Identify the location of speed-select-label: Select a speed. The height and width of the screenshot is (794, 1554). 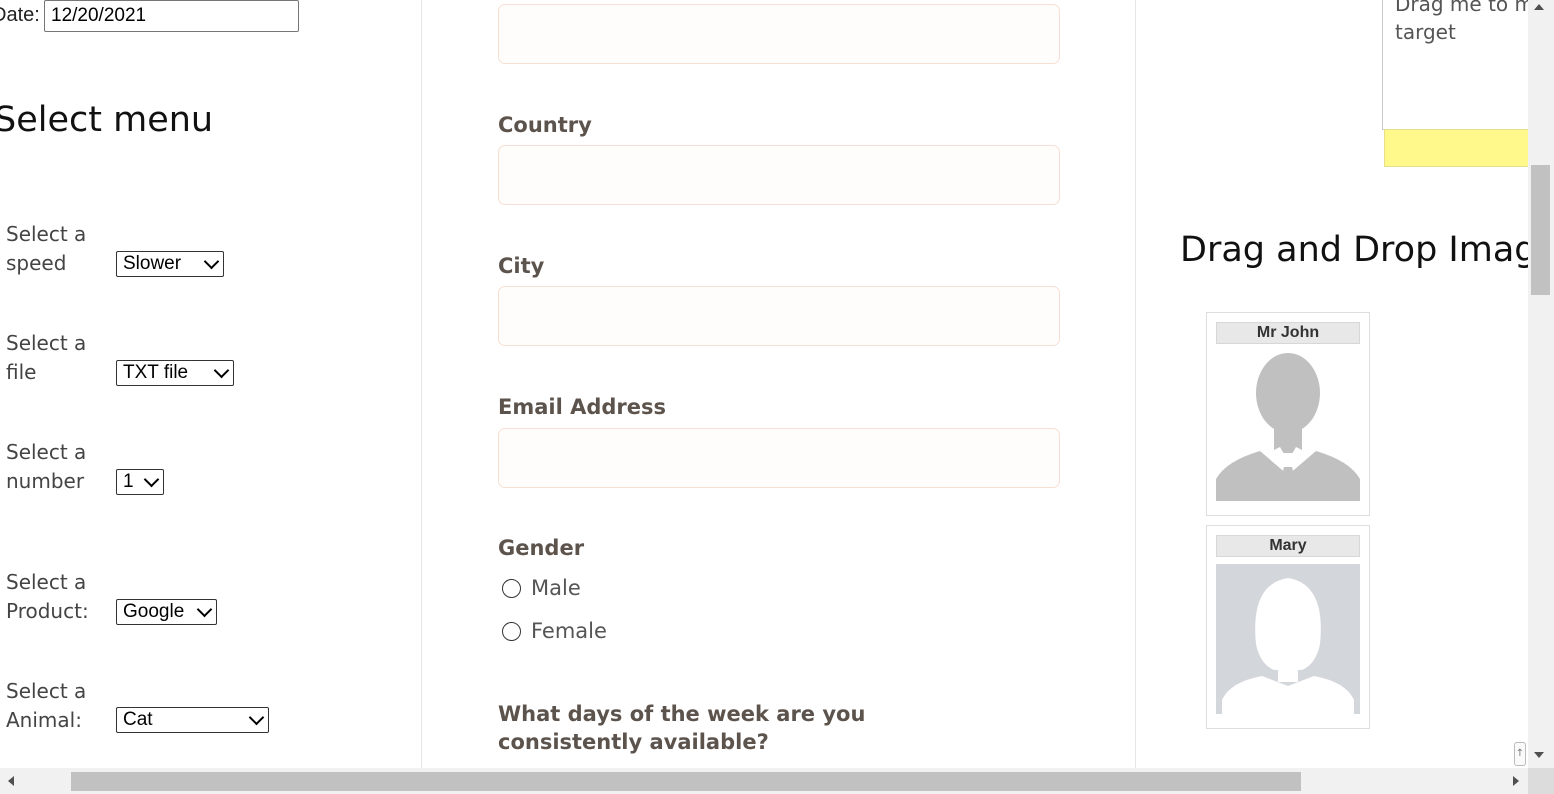
(56, 249).